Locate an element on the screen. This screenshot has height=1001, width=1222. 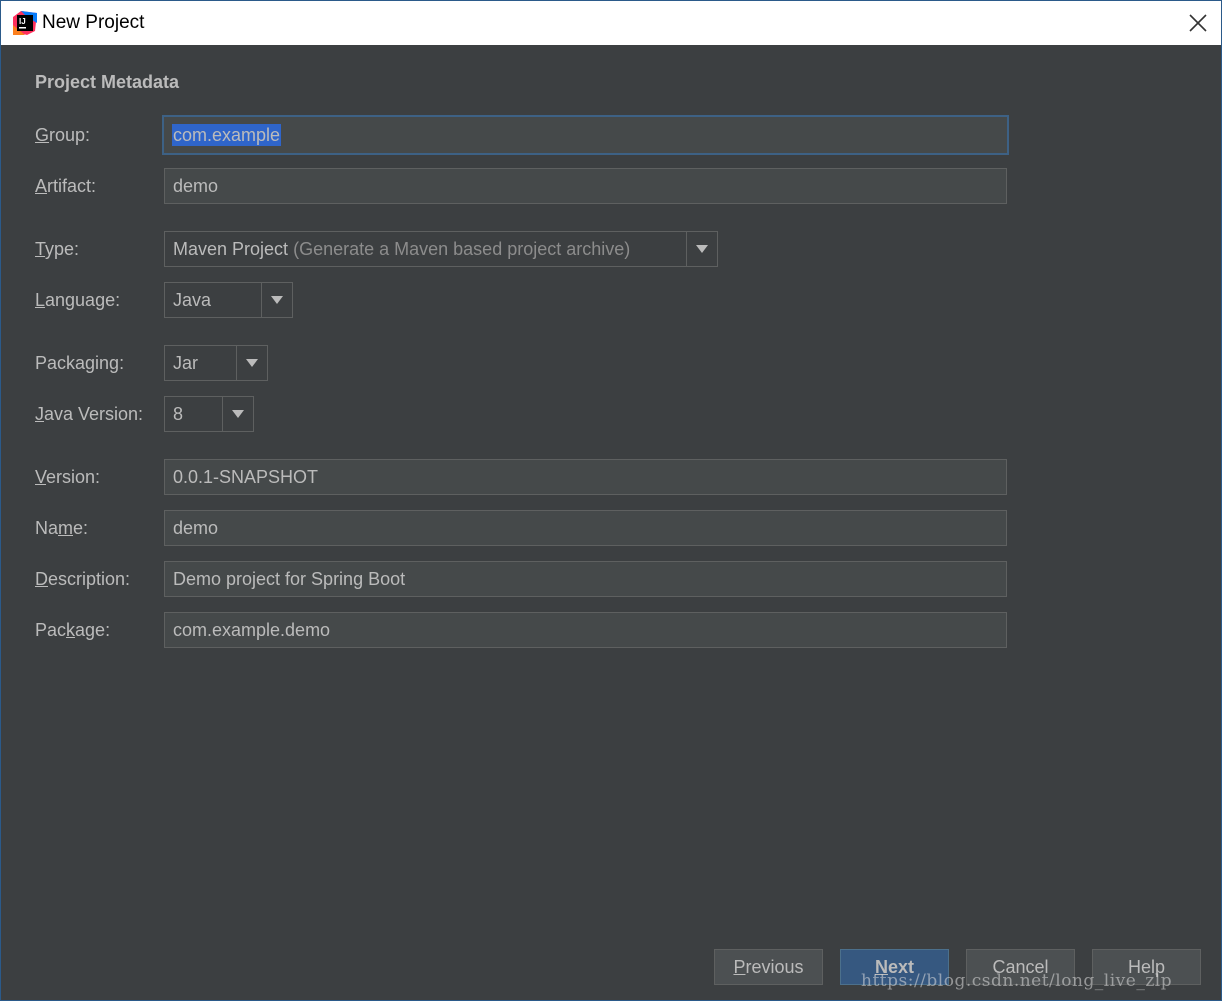
java-version-select: 8 is located at coordinates (209, 414).